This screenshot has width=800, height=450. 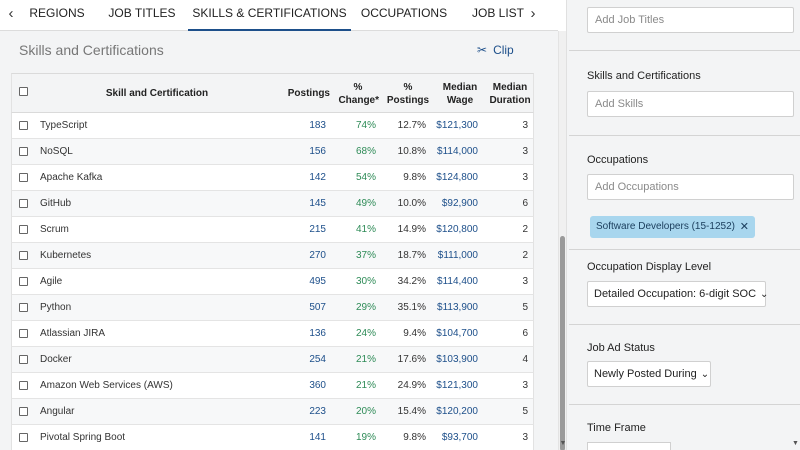 I want to click on median-wage-cell: $93,700, so click(x=460, y=437).